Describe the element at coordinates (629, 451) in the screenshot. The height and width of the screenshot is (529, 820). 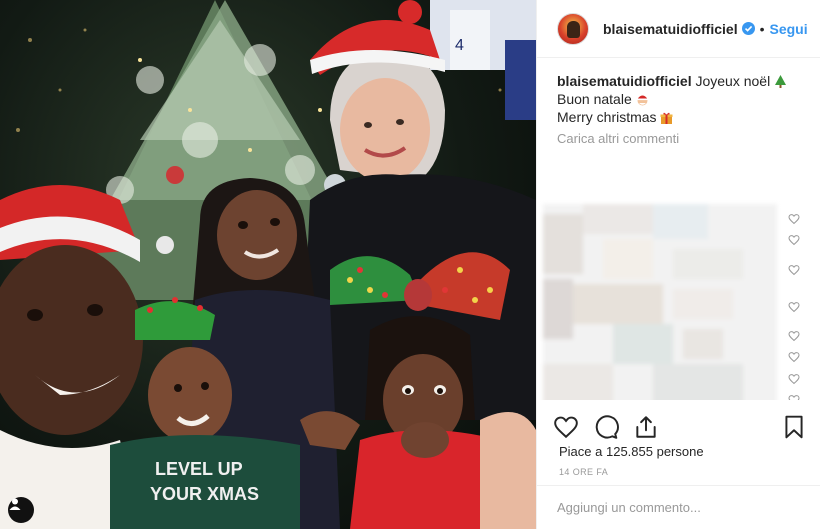
I see `likes-number: 125.855` at that location.